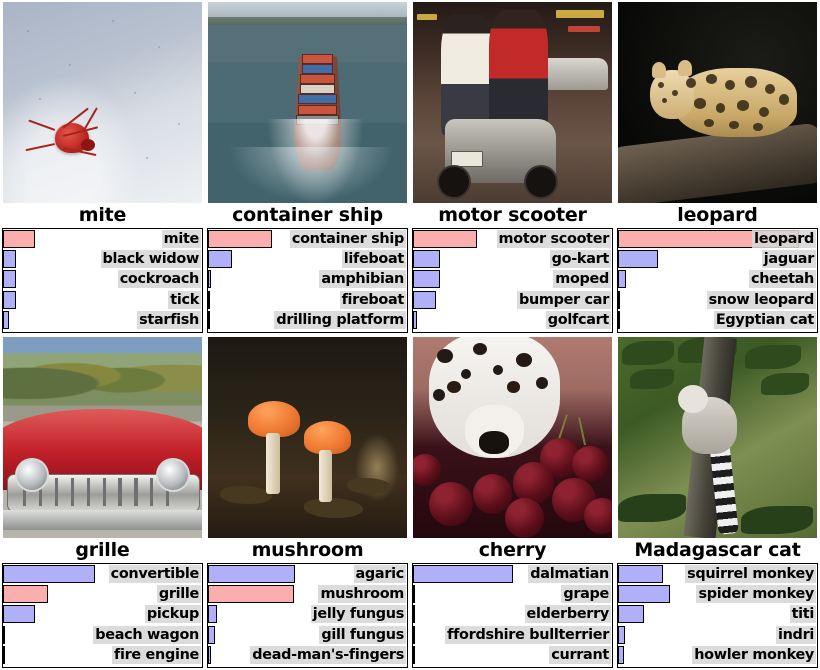  What do you see at coordinates (761, 299) in the screenshot?
I see `bar-label: snow leopard` at bounding box center [761, 299].